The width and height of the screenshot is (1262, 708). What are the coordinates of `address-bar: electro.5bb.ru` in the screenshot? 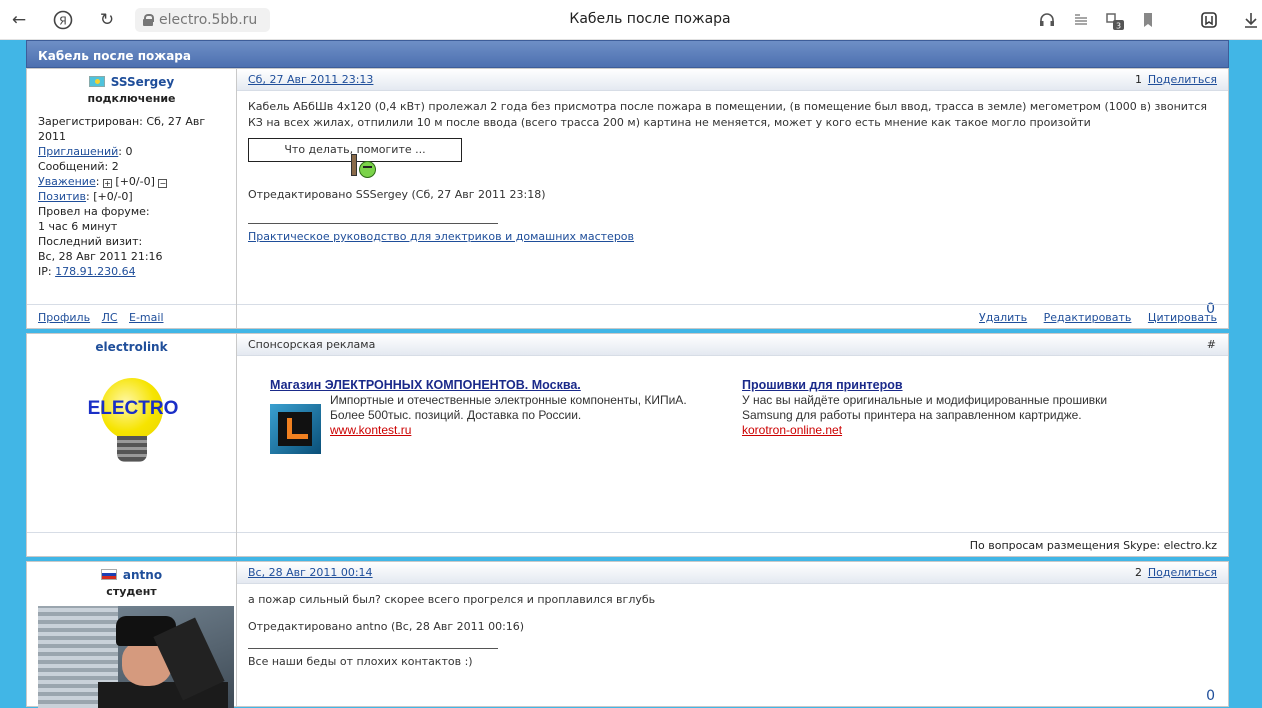 It's located at (202, 20).